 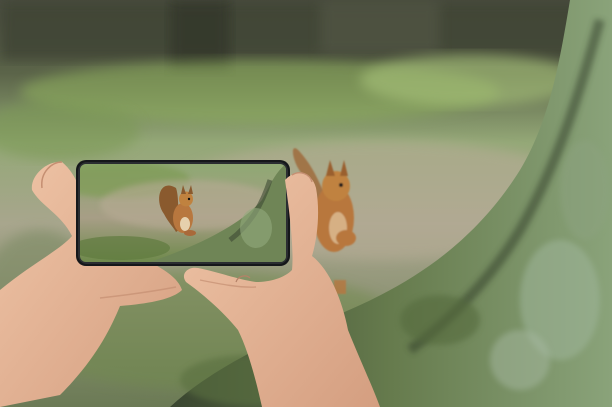 I want to click on phone-screen, so click(x=183, y=213).